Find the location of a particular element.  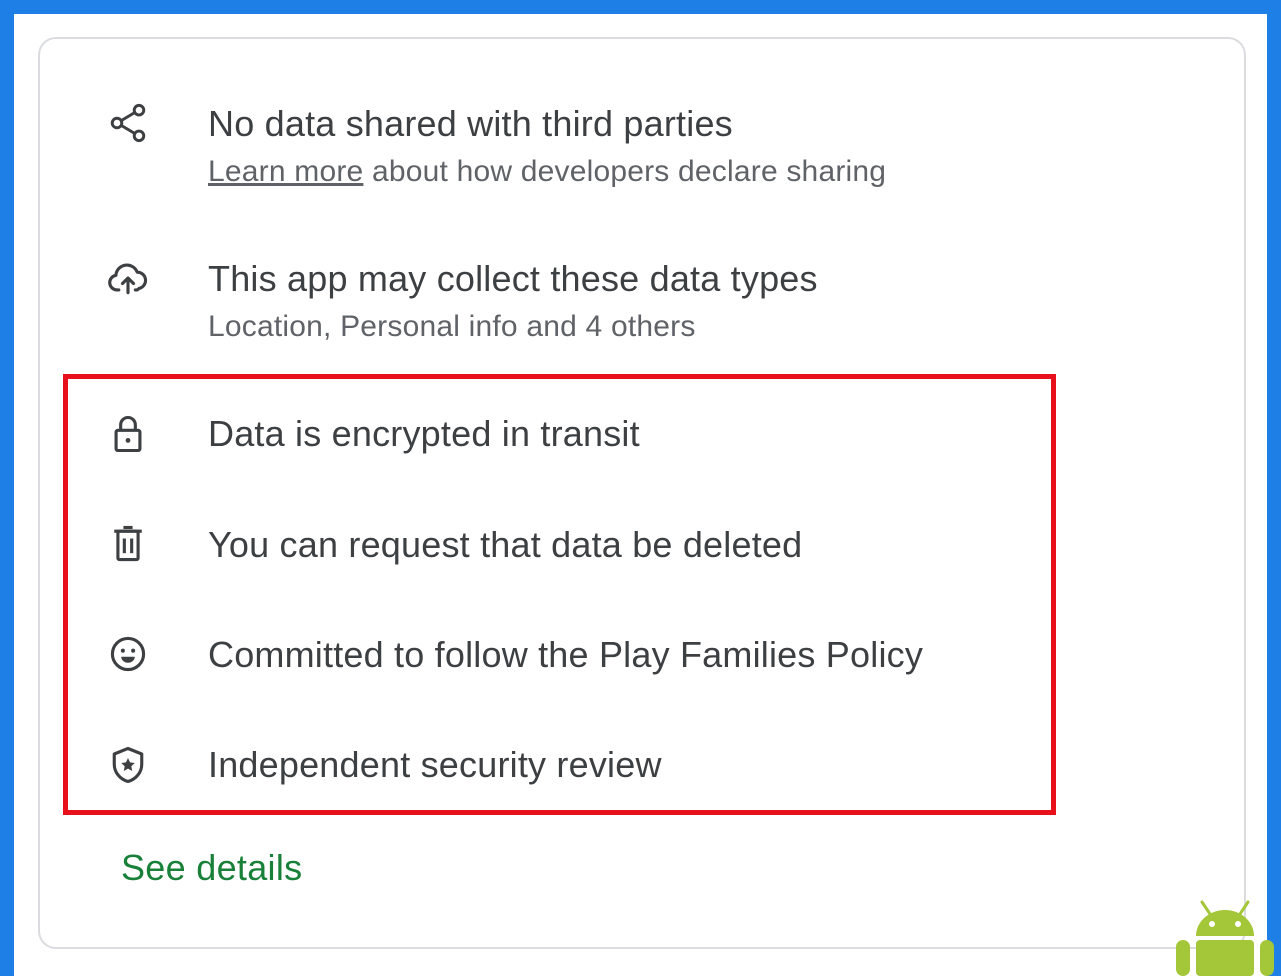

learn-more-link: Learn more is located at coordinates (285, 171).